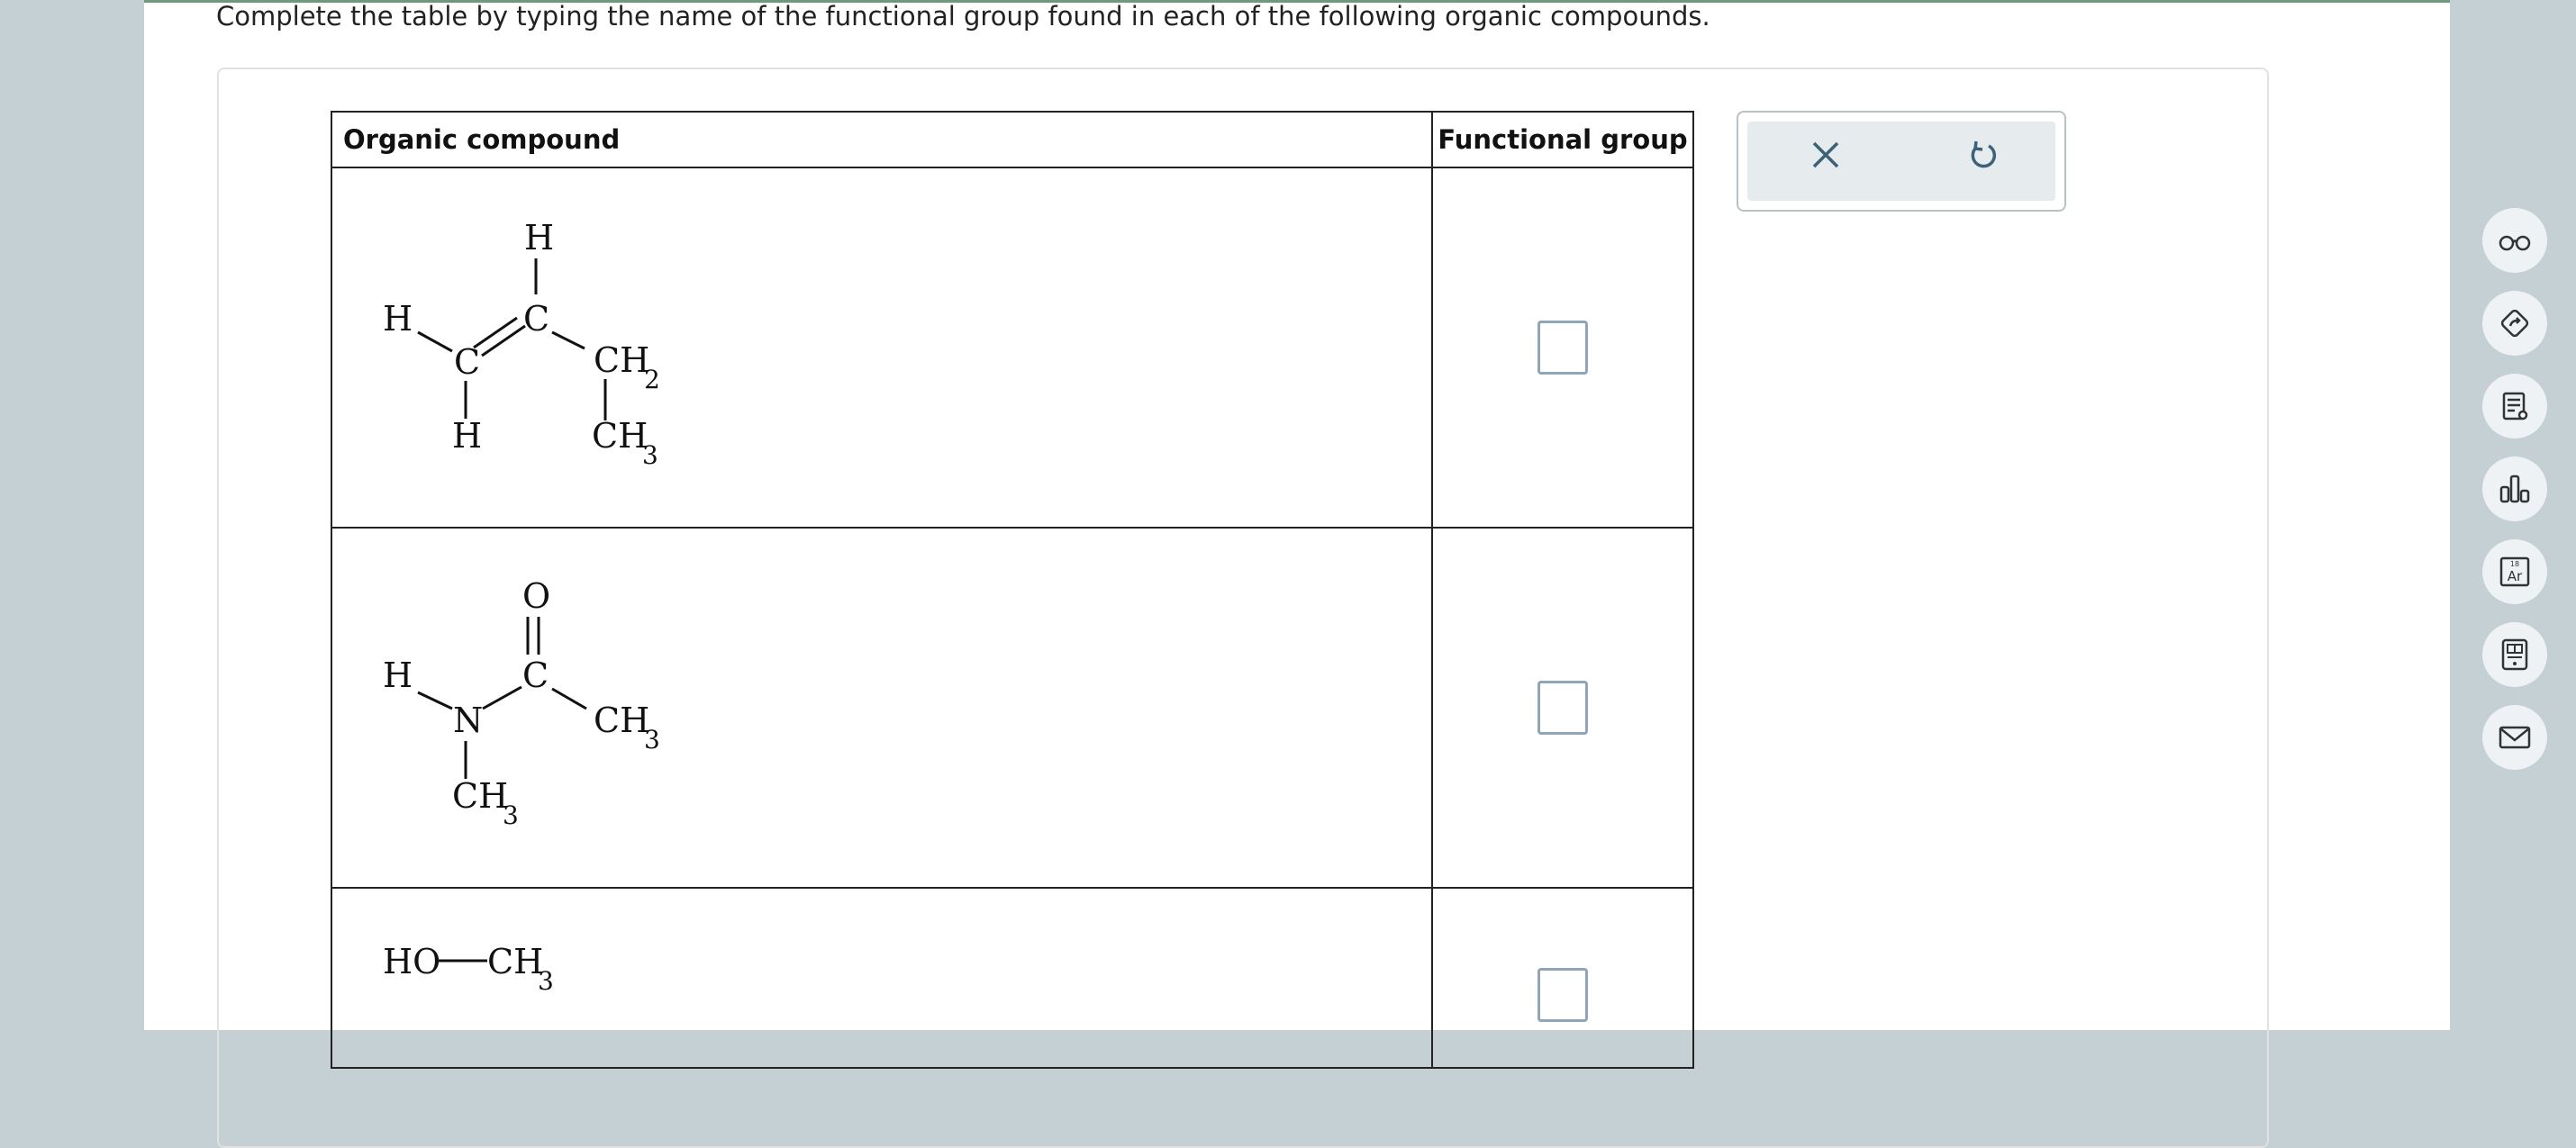 Image resolution: width=2576 pixels, height=1148 pixels. I want to click on message-button, so click(2514, 737).